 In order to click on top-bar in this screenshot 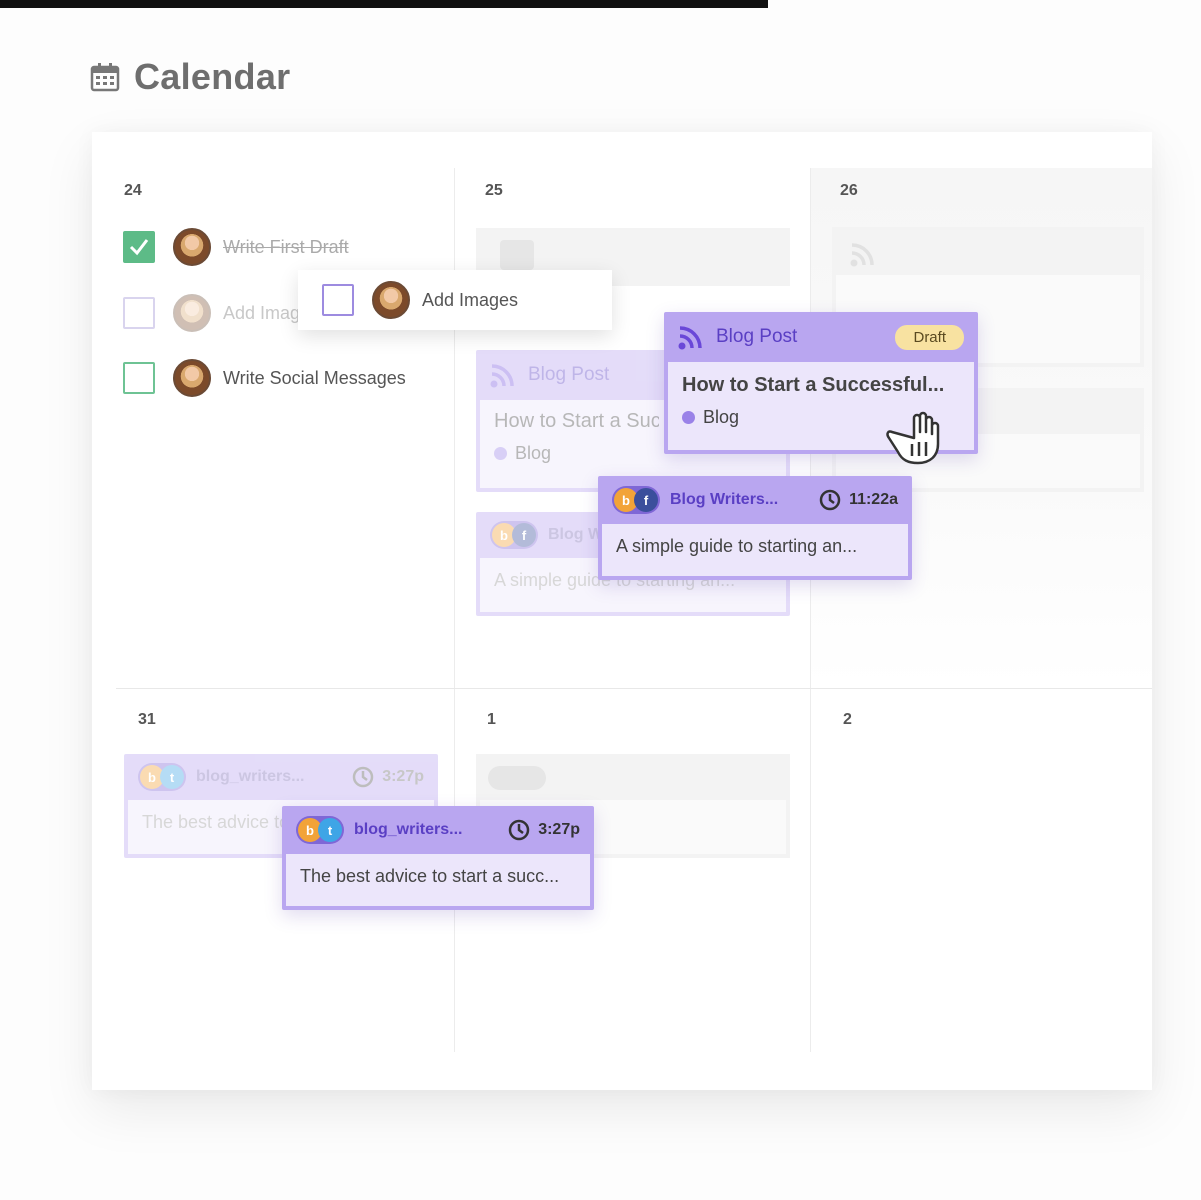, I will do `click(384, 4)`.